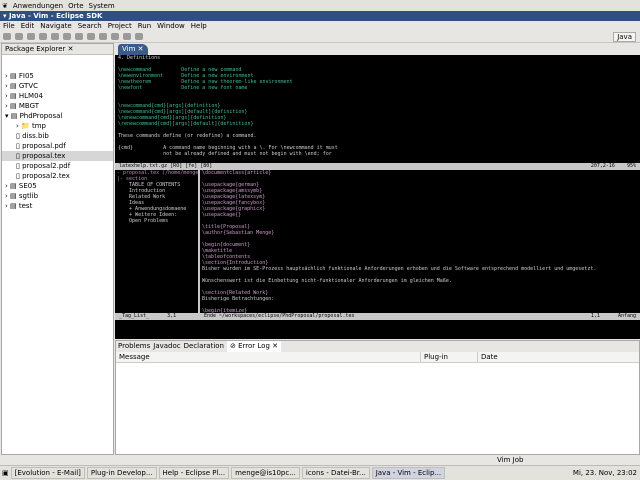 This screenshot has width=640, height=480. Describe the element at coordinates (626, 316) in the screenshot. I see `source-status-pct: Anfang` at that location.